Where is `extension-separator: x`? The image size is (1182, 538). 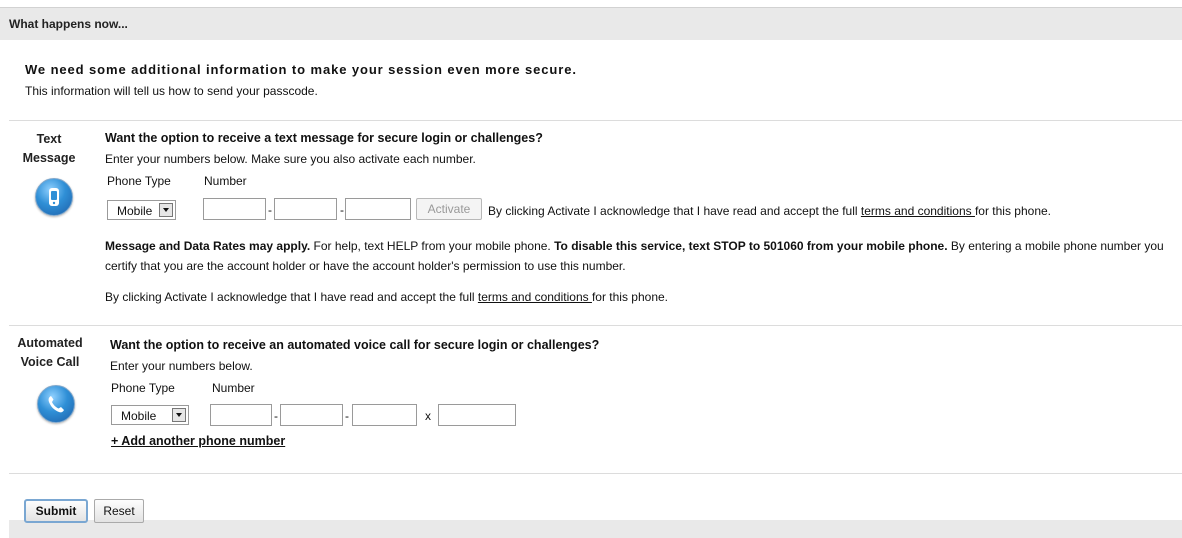
extension-separator: x is located at coordinates (428, 416).